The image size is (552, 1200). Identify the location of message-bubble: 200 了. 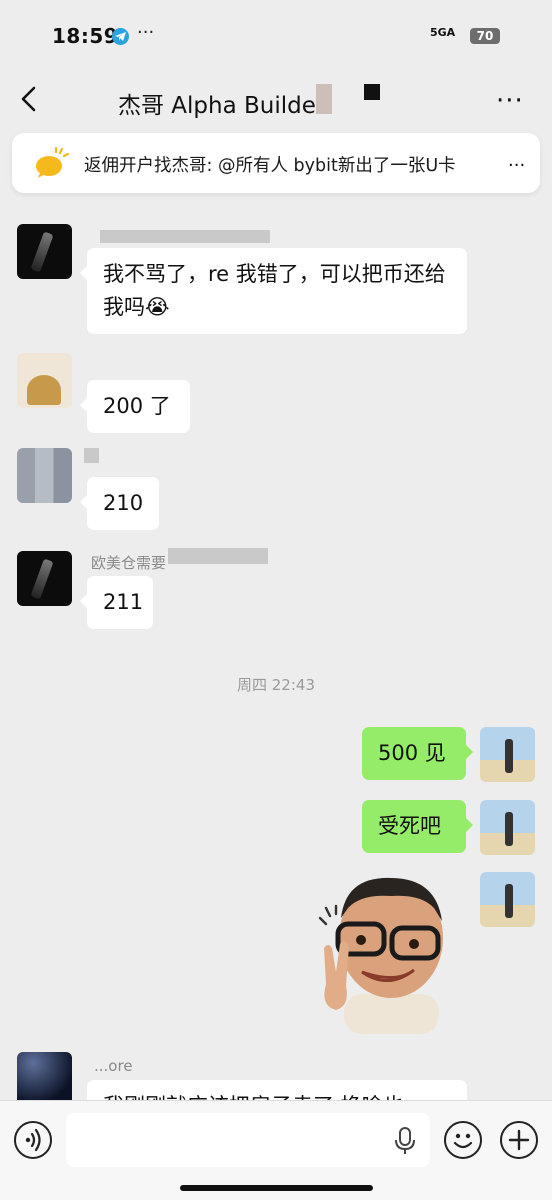
(135, 406).